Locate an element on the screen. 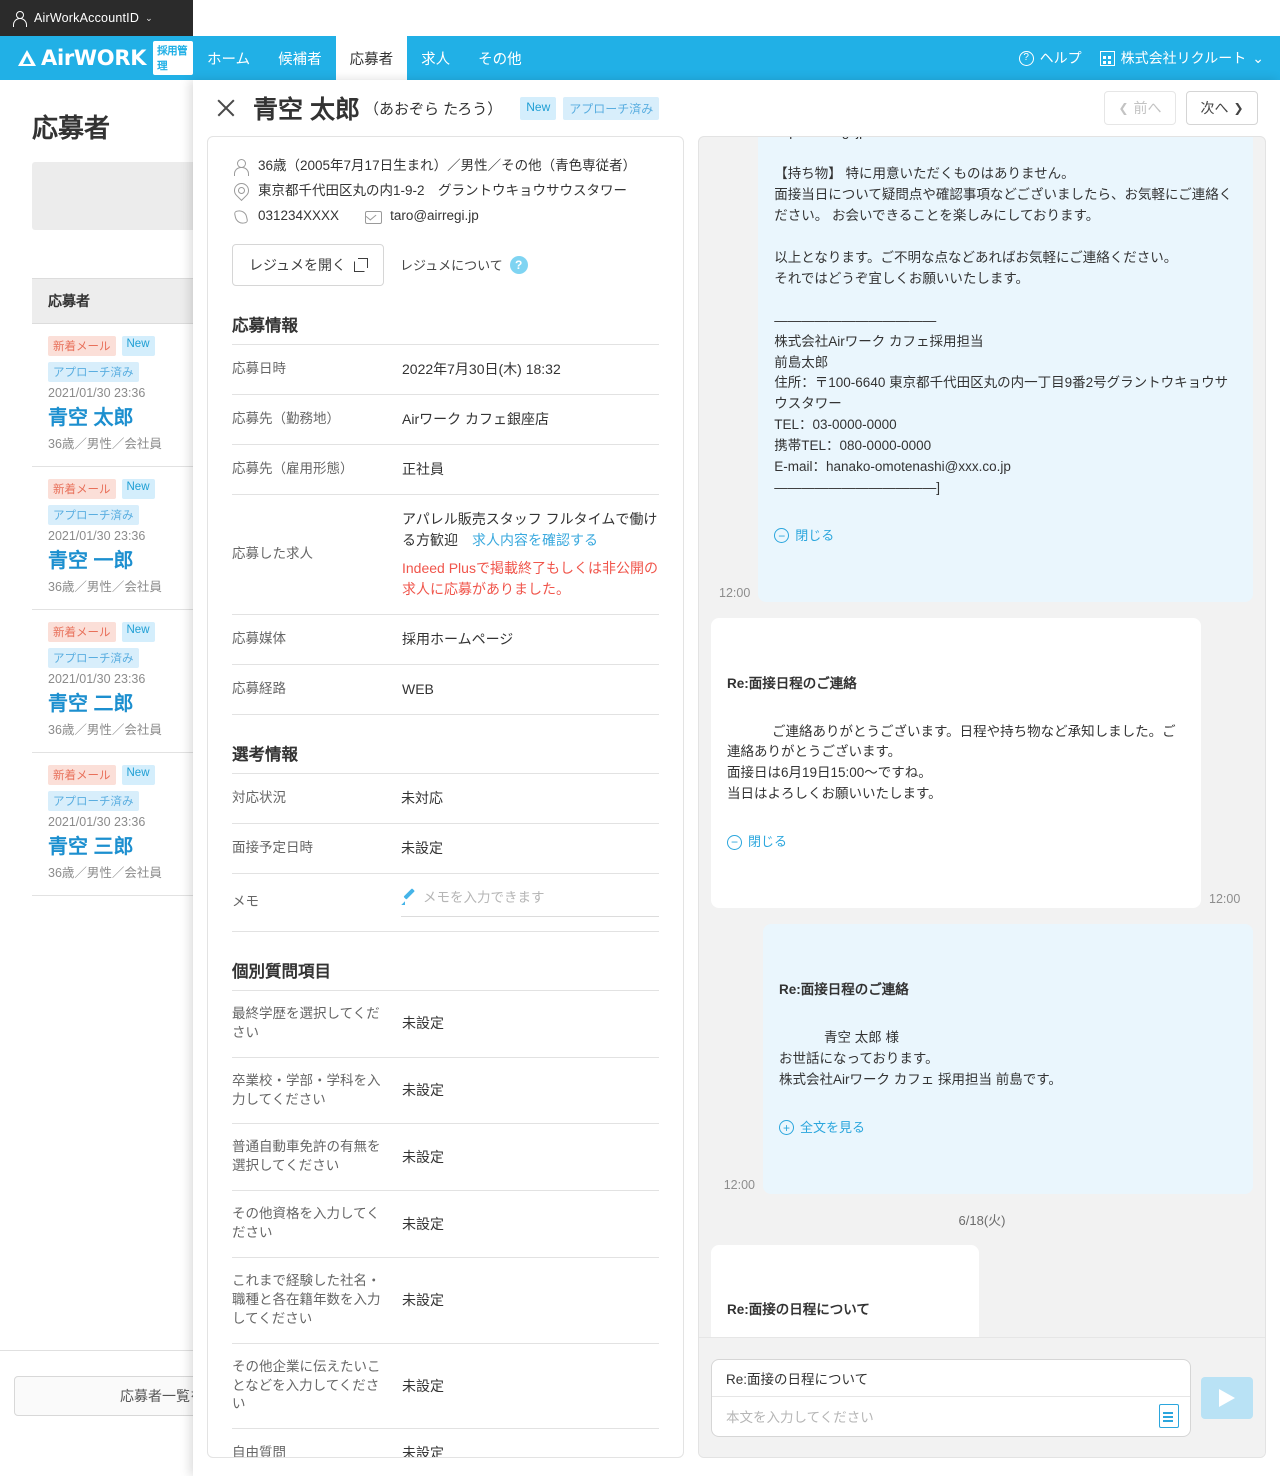 The height and width of the screenshot is (1476, 1280). external-link-icon is located at coordinates (361, 265).